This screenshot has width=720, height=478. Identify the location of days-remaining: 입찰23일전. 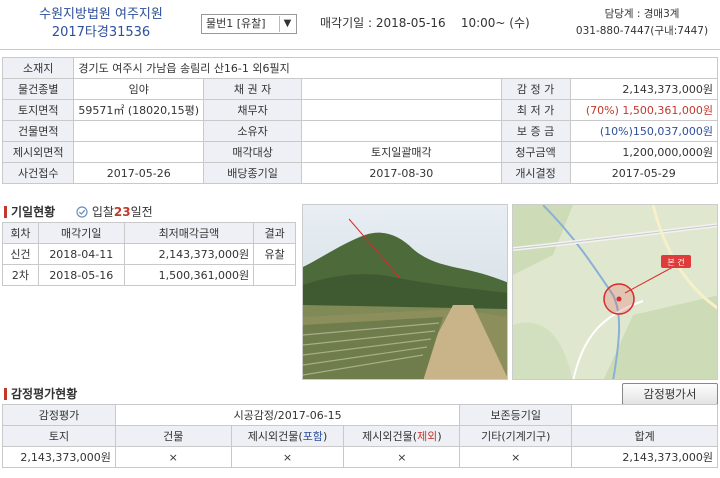
(114, 212).